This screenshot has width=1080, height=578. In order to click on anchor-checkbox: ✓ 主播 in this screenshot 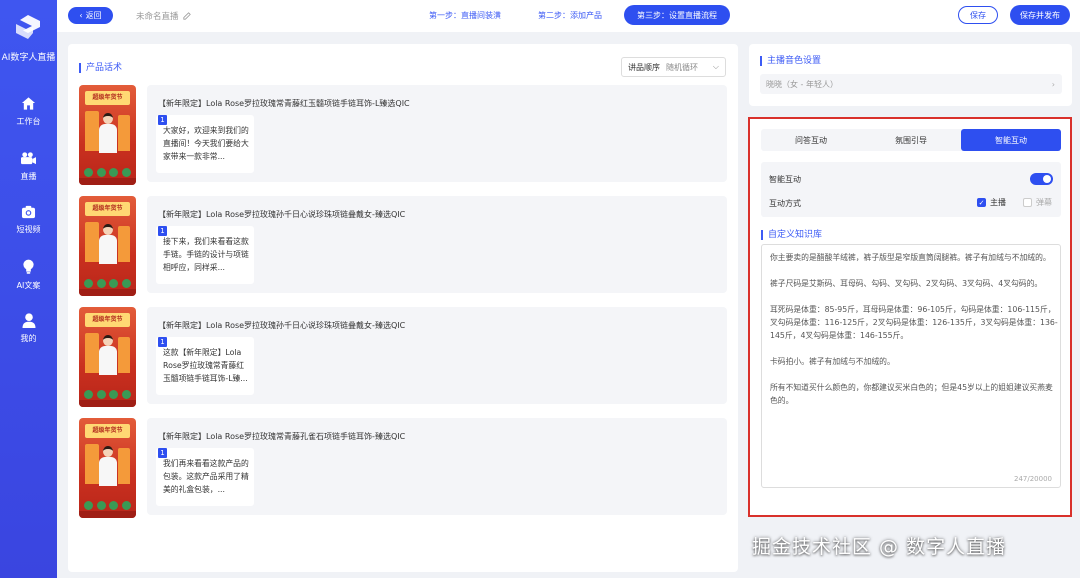, I will do `click(991, 202)`.